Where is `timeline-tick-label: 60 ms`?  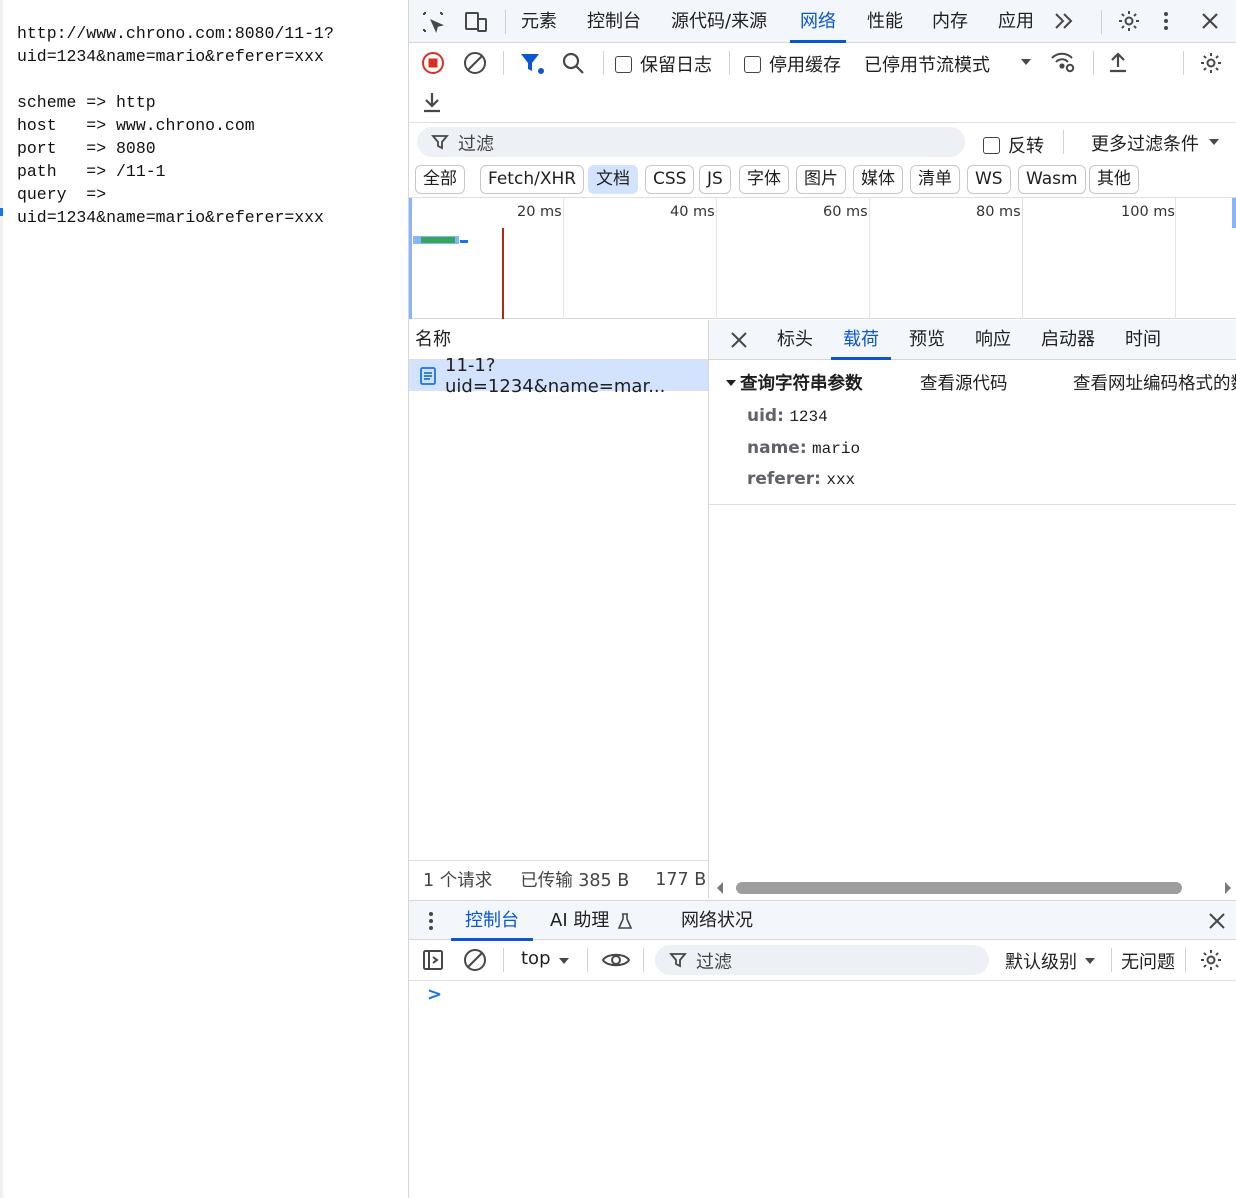 timeline-tick-label: 60 ms is located at coordinates (845, 212).